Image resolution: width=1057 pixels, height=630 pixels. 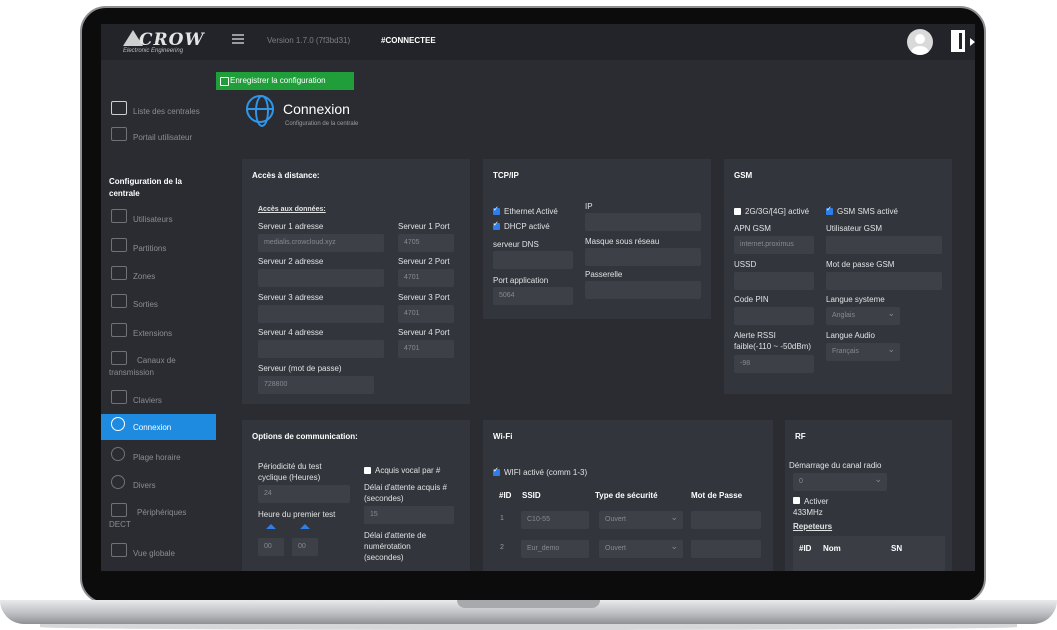 What do you see at coordinates (555, 549) in the screenshot?
I see `wifi-row2-ssid-input: Eur_demo` at bounding box center [555, 549].